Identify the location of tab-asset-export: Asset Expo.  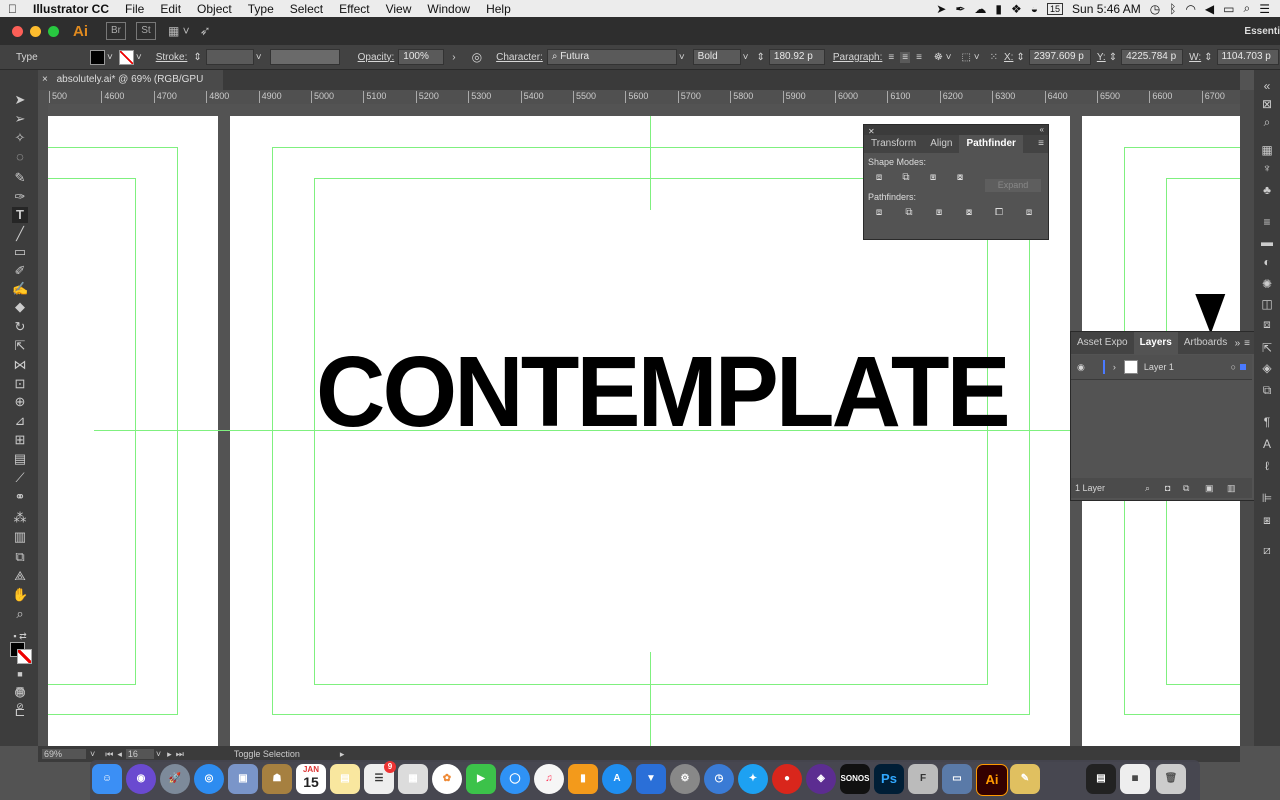
(1102, 343).